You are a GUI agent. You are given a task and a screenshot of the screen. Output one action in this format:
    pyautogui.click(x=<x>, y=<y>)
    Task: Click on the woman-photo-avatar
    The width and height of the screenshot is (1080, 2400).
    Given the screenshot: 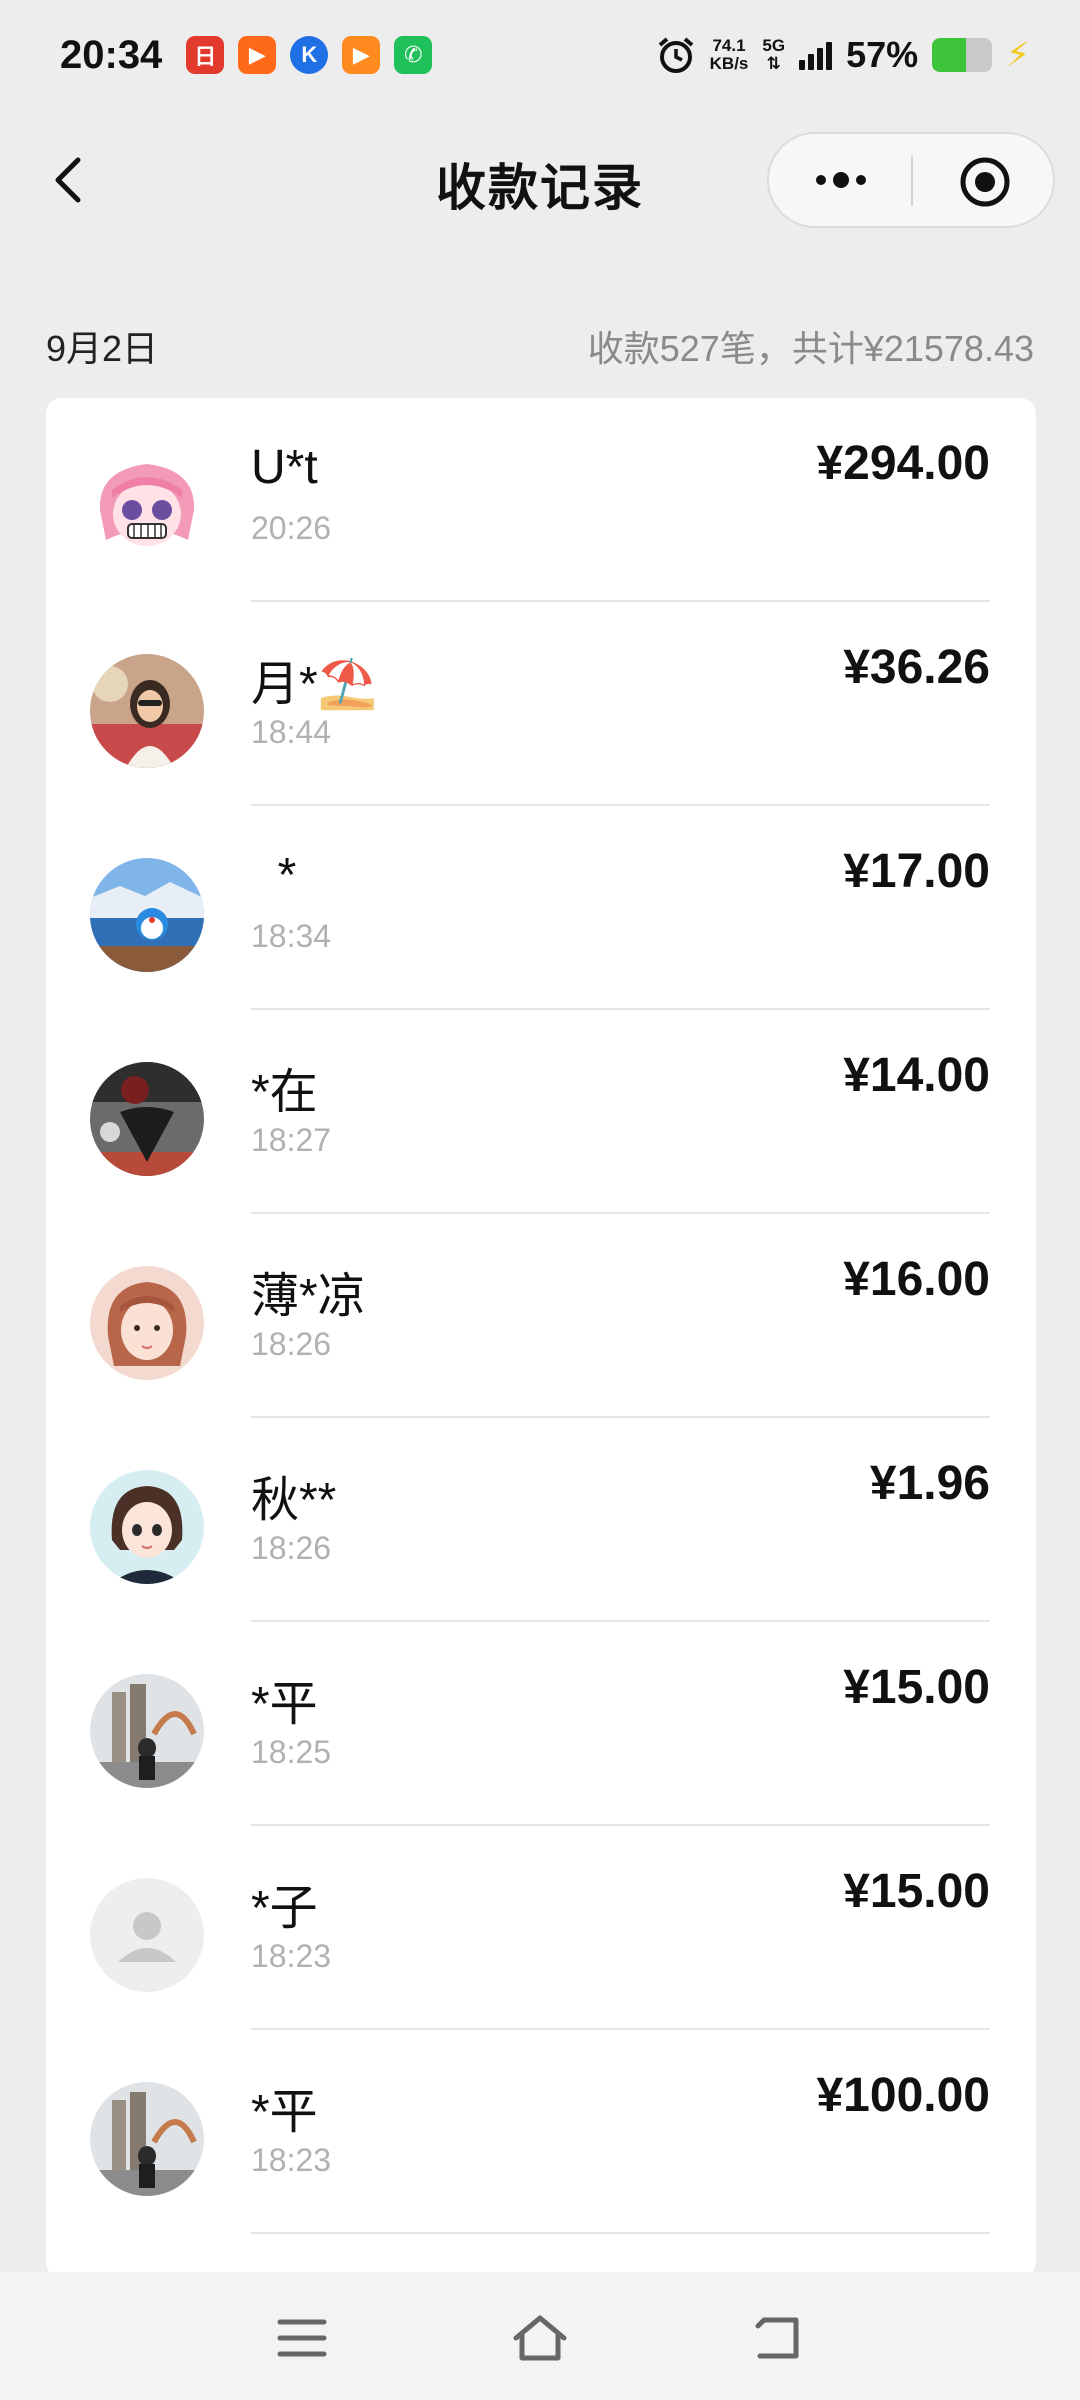 What is the action you would take?
    pyautogui.click(x=147, y=711)
    